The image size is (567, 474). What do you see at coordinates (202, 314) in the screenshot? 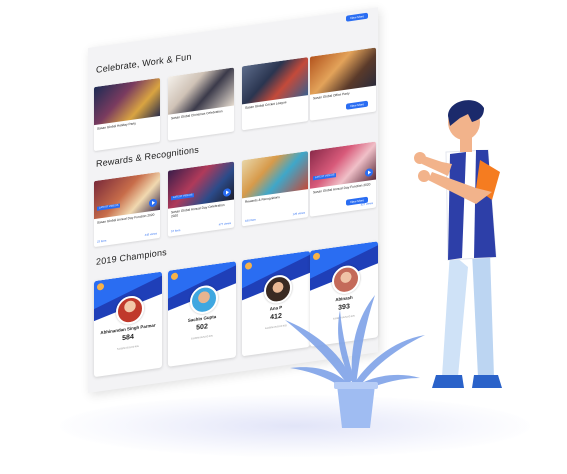
I see `champion-card-2: Sachin Gupta 502 SUBMISSIONS` at bounding box center [202, 314].